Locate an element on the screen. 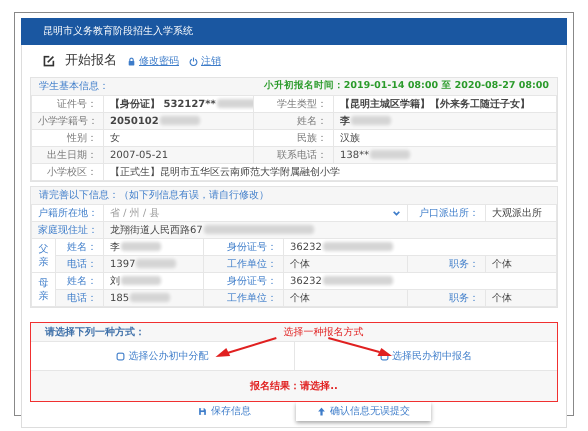  field-label: 学生类型： is located at coordinates (294, 104).